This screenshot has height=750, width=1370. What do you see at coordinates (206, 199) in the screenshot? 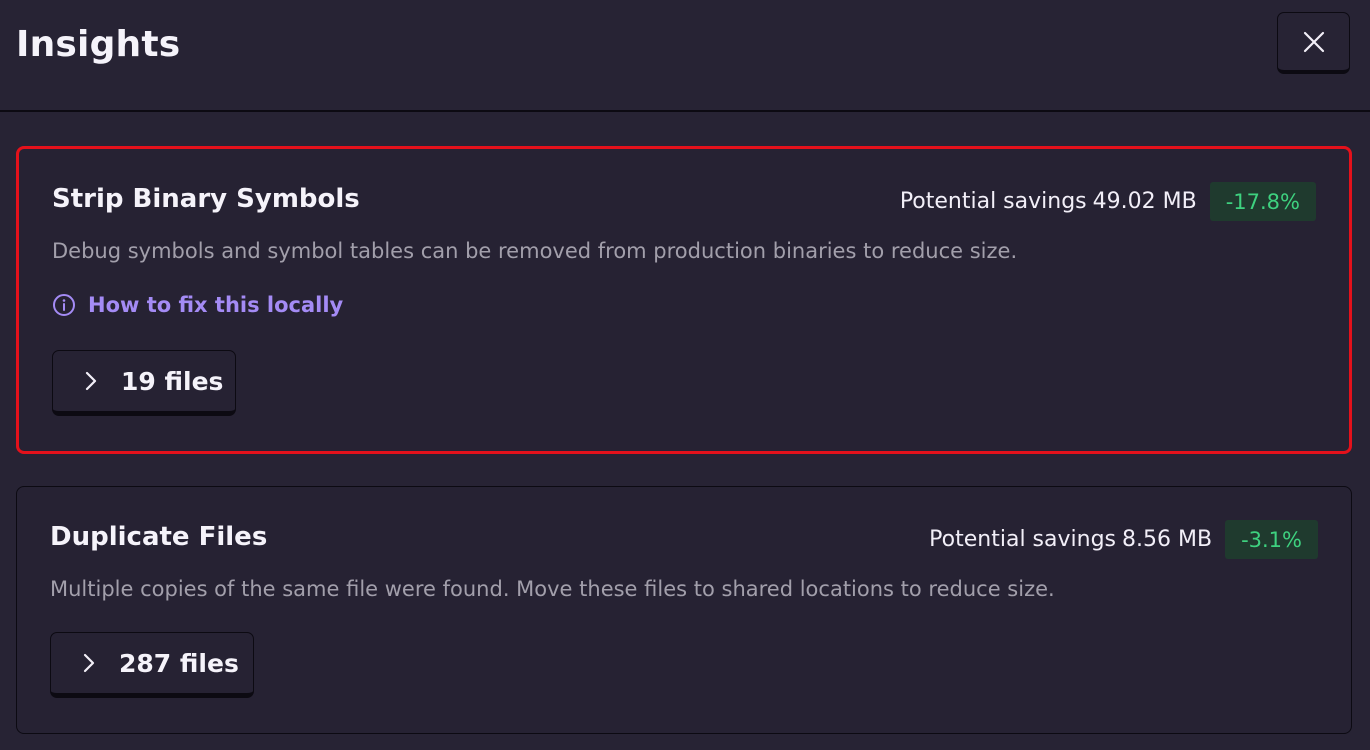
I see `insight-title: Strip Binary Symbols` at bounding box center [206, 199].